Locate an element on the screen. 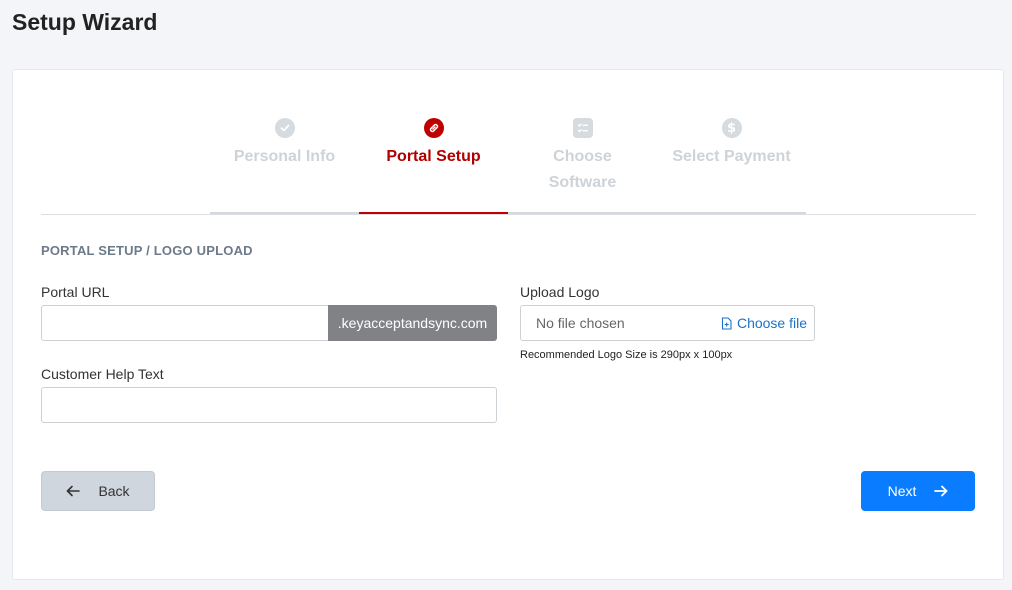 Image resolution: width=1012 pixels, height=590 pixels. upload-logo-label: Upload Logo is located at coordinates (560, 292).